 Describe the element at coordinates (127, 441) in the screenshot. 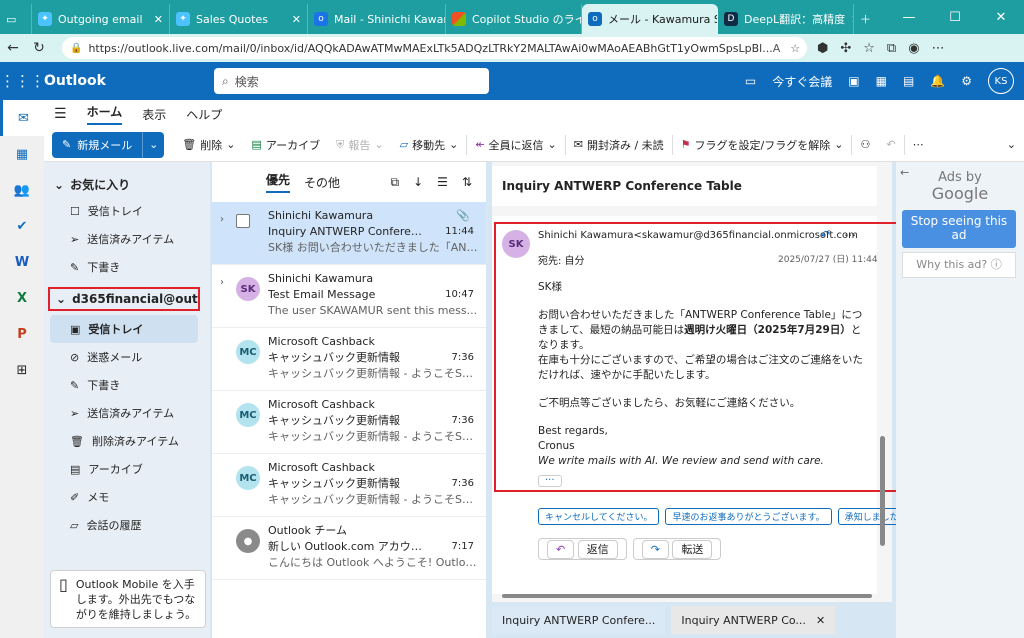

I see `folder-deleted: 🗑 削除済みアイテム` at that location.